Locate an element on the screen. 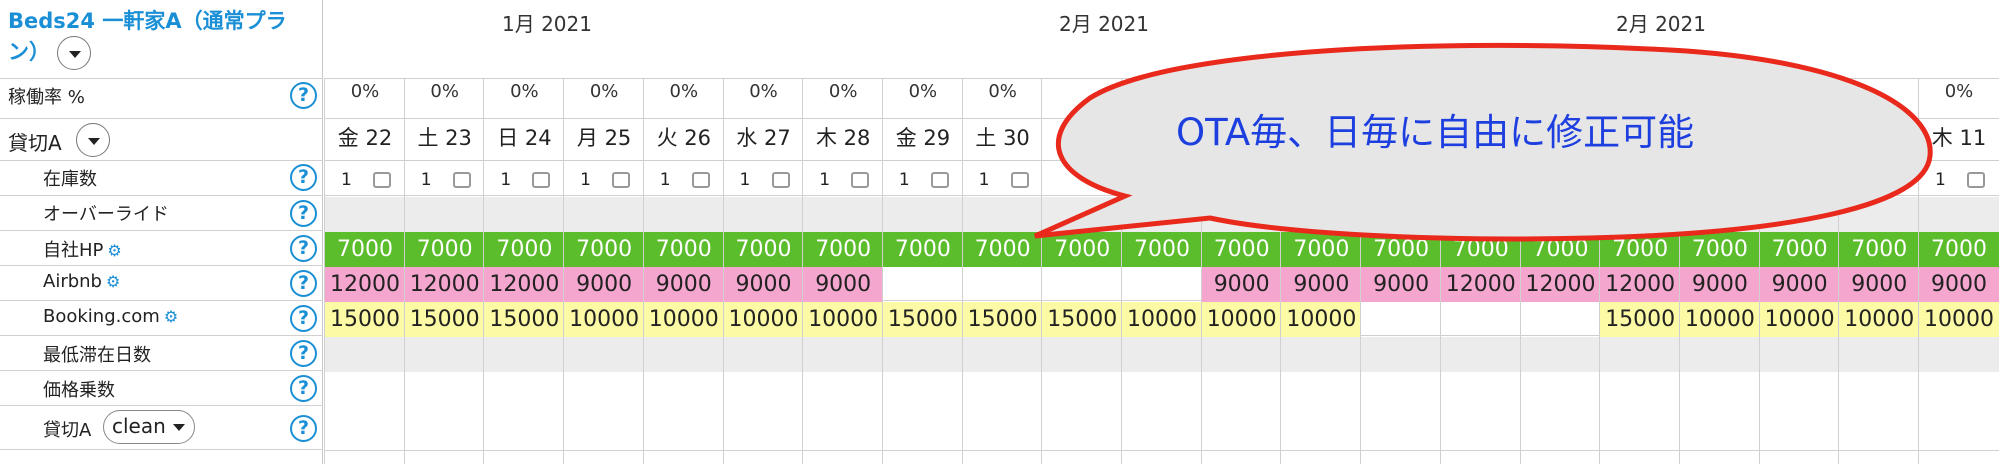 The image size is (1999, 464). min-stay-help-icon: ? is located at coordinates (303, 353).